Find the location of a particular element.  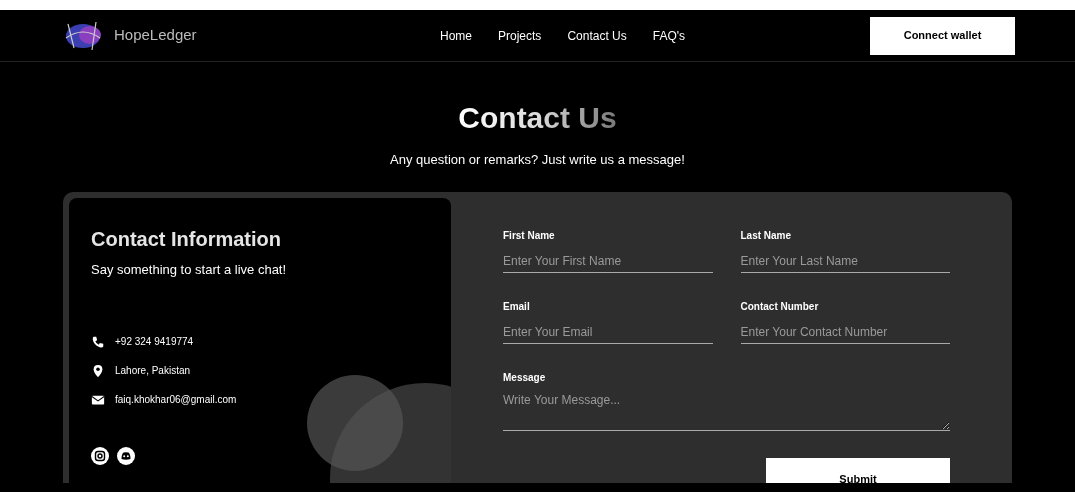

field-label: First Name is located at coordinates (529, 235).